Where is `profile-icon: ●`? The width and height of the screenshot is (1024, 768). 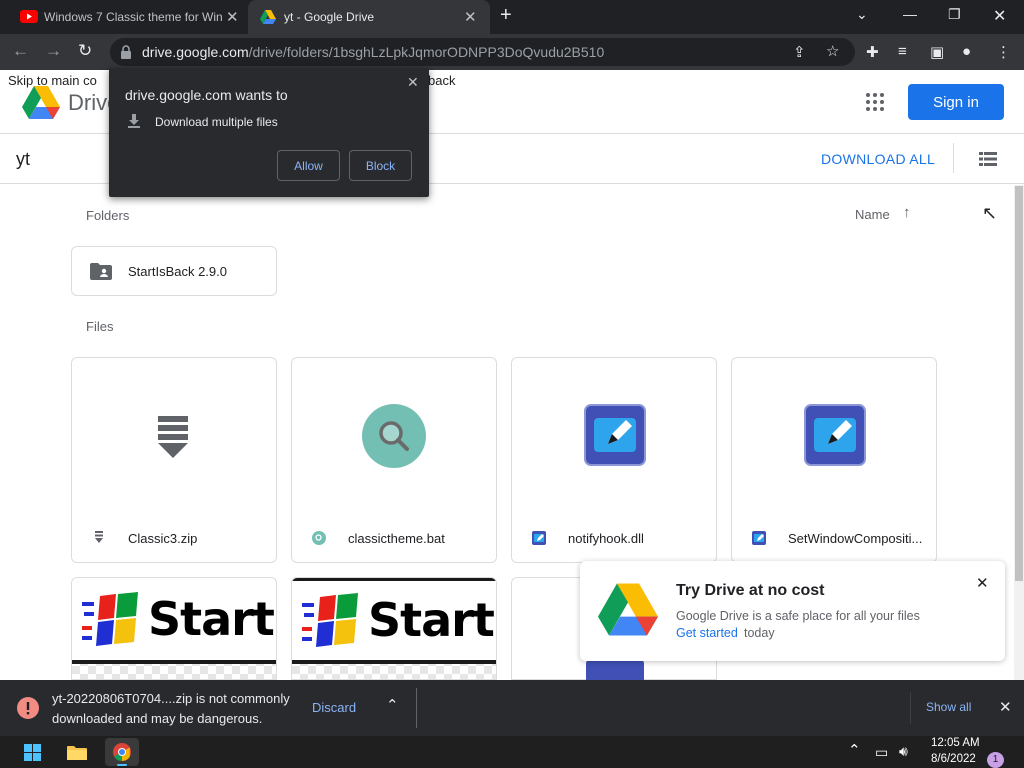
profile-icon: ● is located at coordinates (966, 51).